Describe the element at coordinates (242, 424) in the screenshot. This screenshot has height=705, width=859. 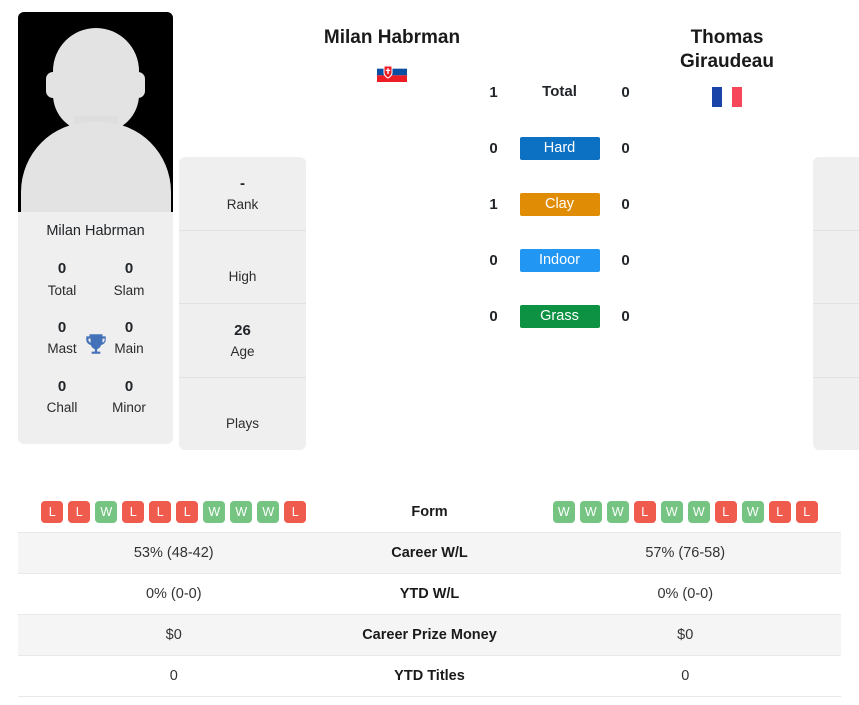
I see `plays-label-left: Plays` at that location.